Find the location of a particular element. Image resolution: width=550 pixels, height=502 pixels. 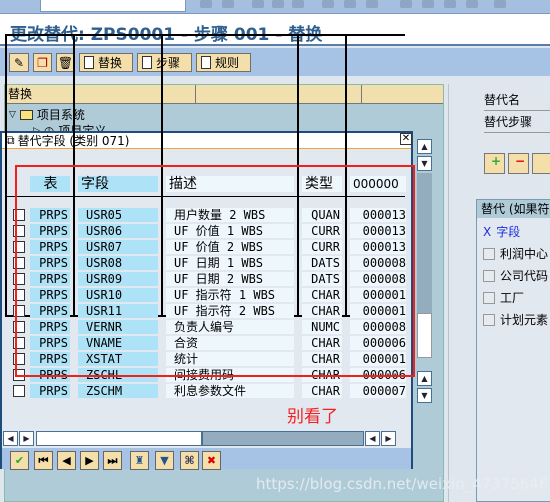

save-icon is located at coordinates (228, 4).